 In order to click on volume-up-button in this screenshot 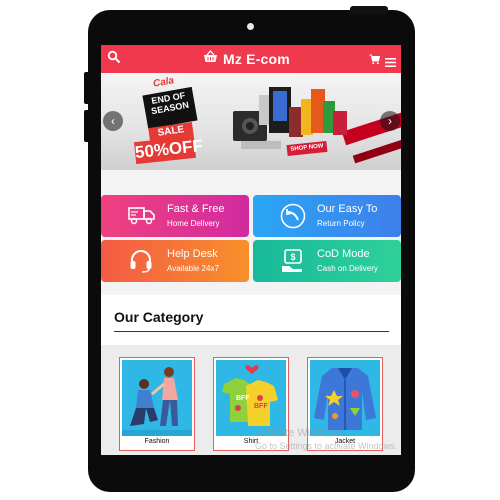, I will do `click(87, 88)`.